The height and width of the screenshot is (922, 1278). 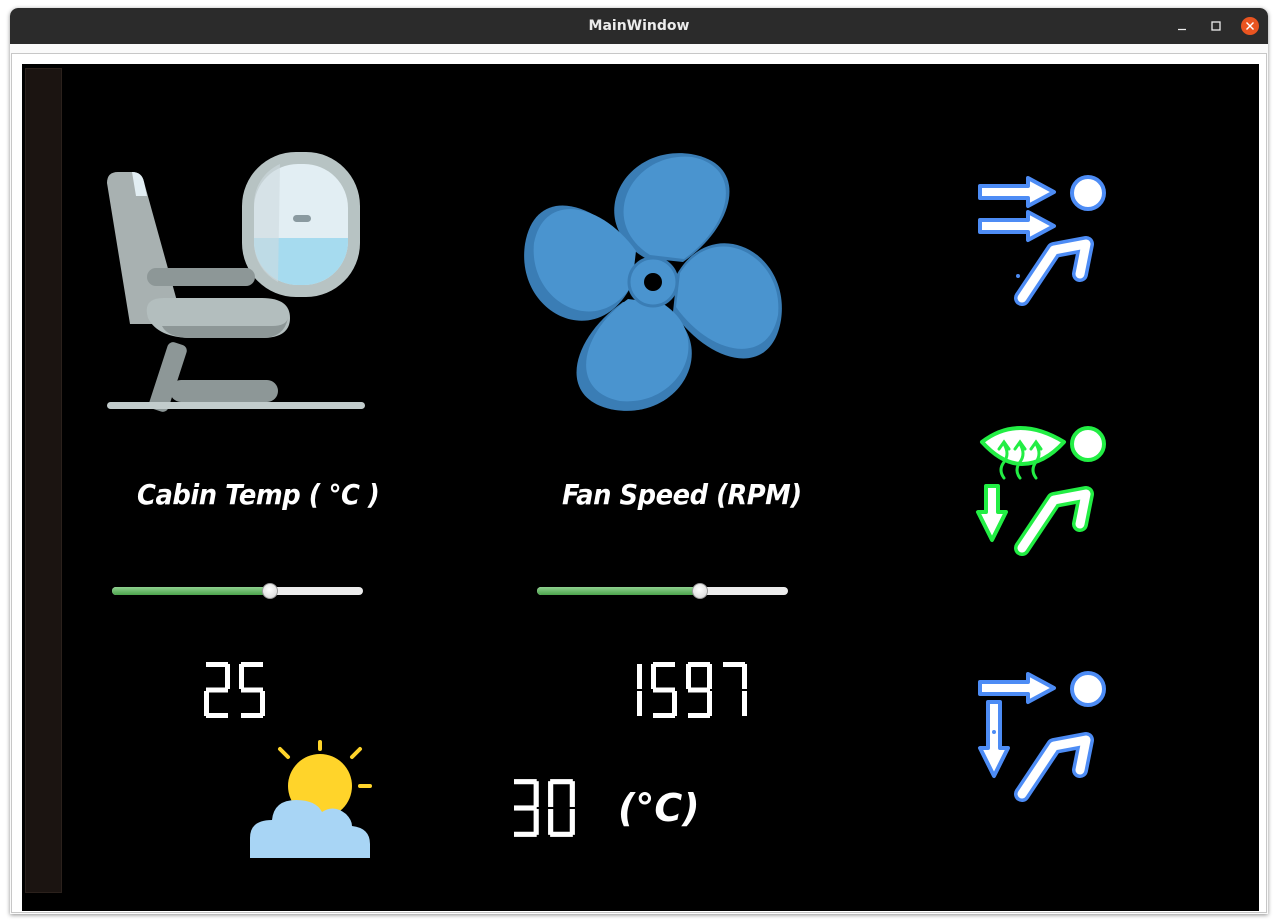 I want to click on fan-speed-slider, so click(x=662, y=591).